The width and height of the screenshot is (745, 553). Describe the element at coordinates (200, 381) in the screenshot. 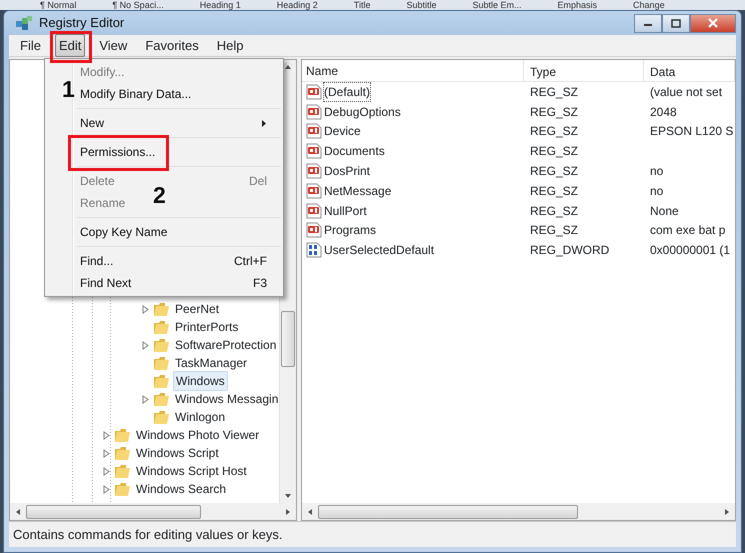

I see `tree-item: Windows` at that location.